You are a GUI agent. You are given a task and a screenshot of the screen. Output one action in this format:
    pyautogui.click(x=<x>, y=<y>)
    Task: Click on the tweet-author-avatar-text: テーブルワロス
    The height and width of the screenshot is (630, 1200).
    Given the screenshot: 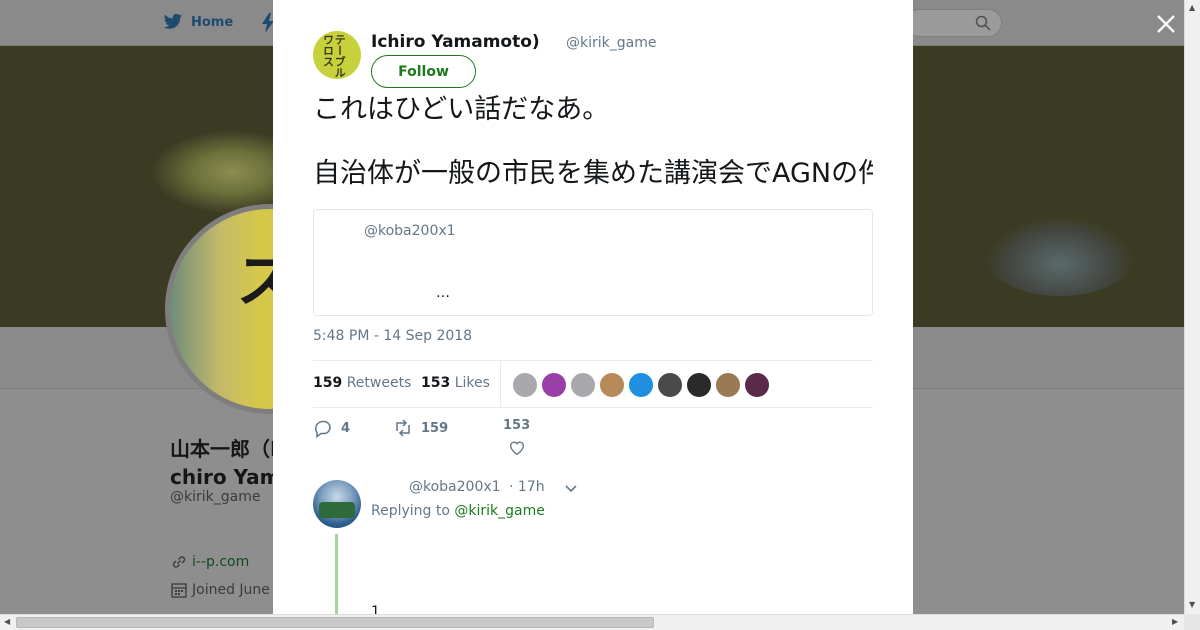 What is the action you would take?
    pyautogui.click(x=334, y=56)
    